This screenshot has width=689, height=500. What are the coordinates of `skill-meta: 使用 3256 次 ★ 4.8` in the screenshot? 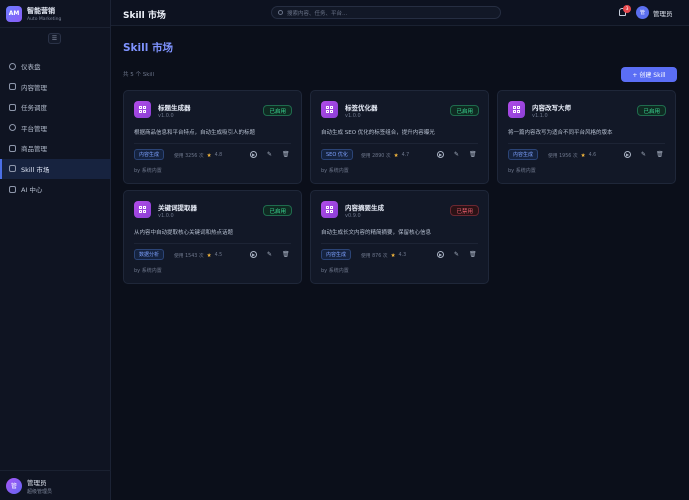 It's located at (198, 156).